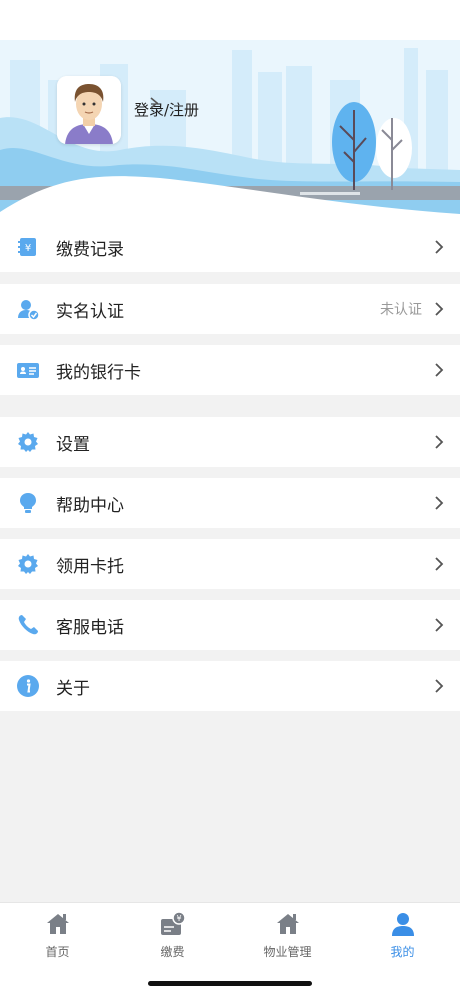  I want to click on info-icon, so click(28, 686).